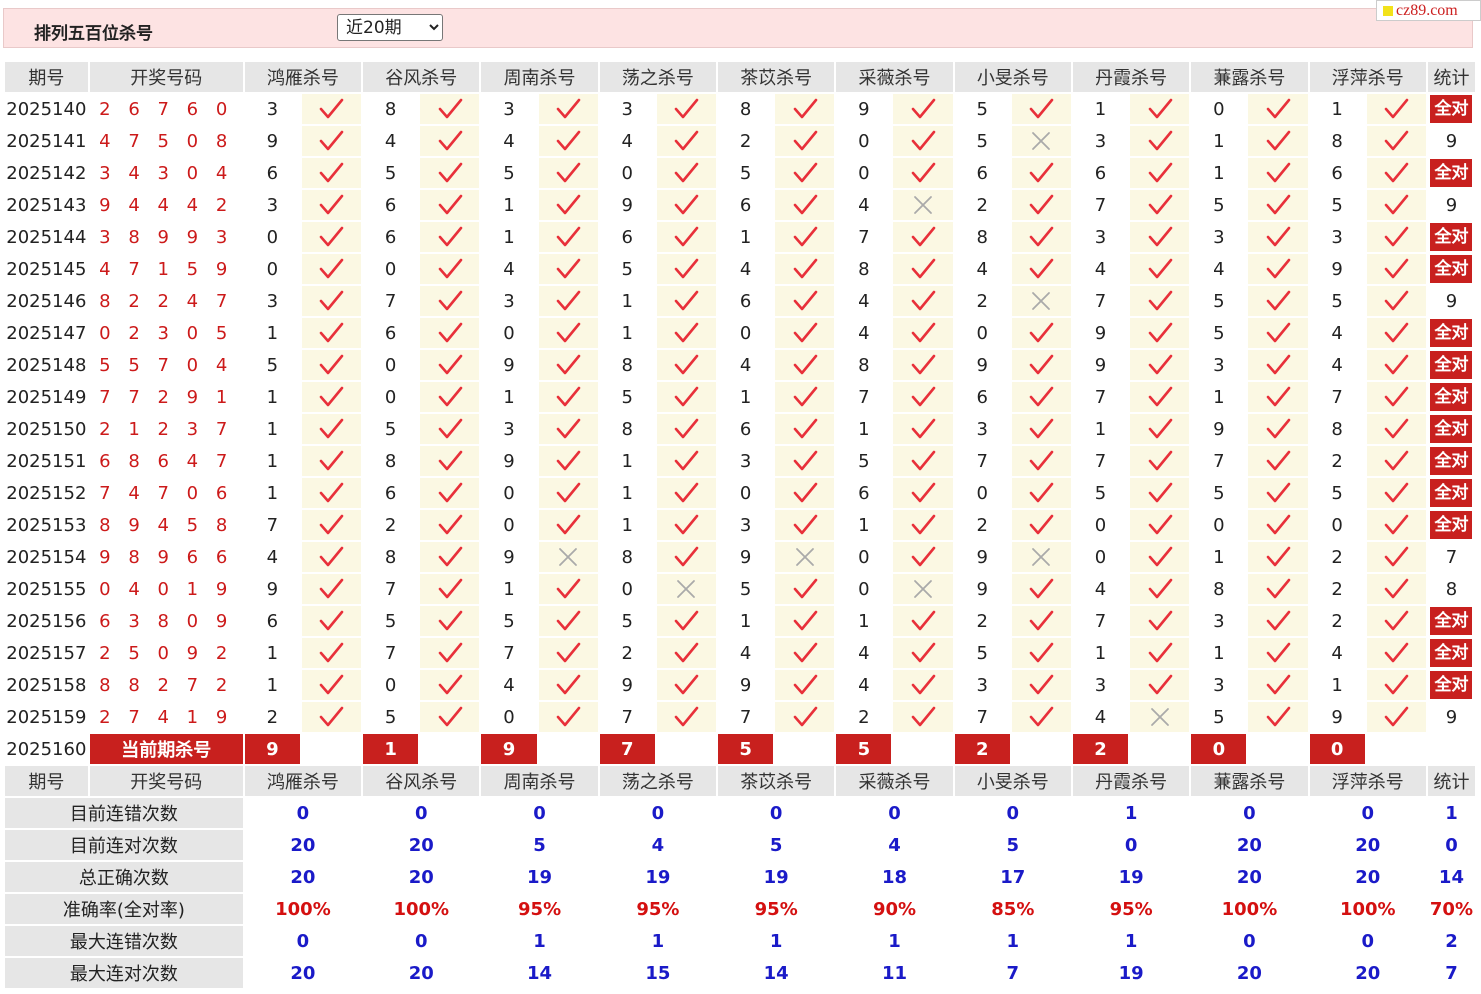  I want to click on kill-number-cell: 7, so click(1100, 205).